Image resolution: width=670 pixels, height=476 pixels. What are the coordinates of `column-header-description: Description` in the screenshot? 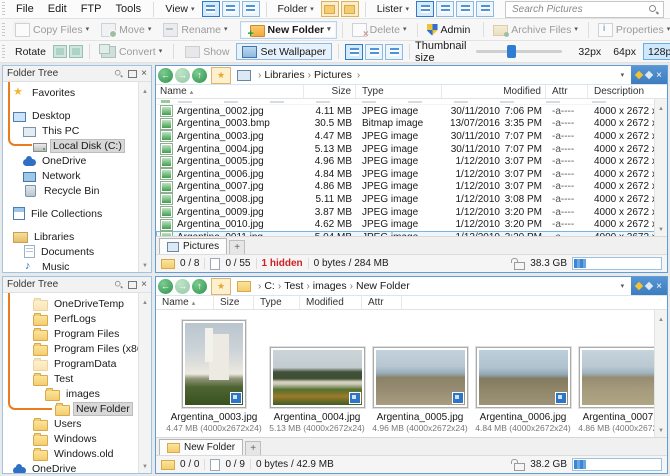 It's located at (621, 91).